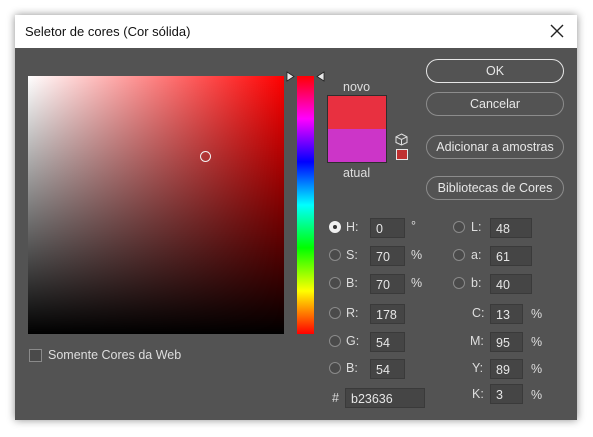 Image resolution: width=593 pixels, height=437 pixels. I want to click on add-to-swatches-button: Adicionar a amostras, so click(495, 147).